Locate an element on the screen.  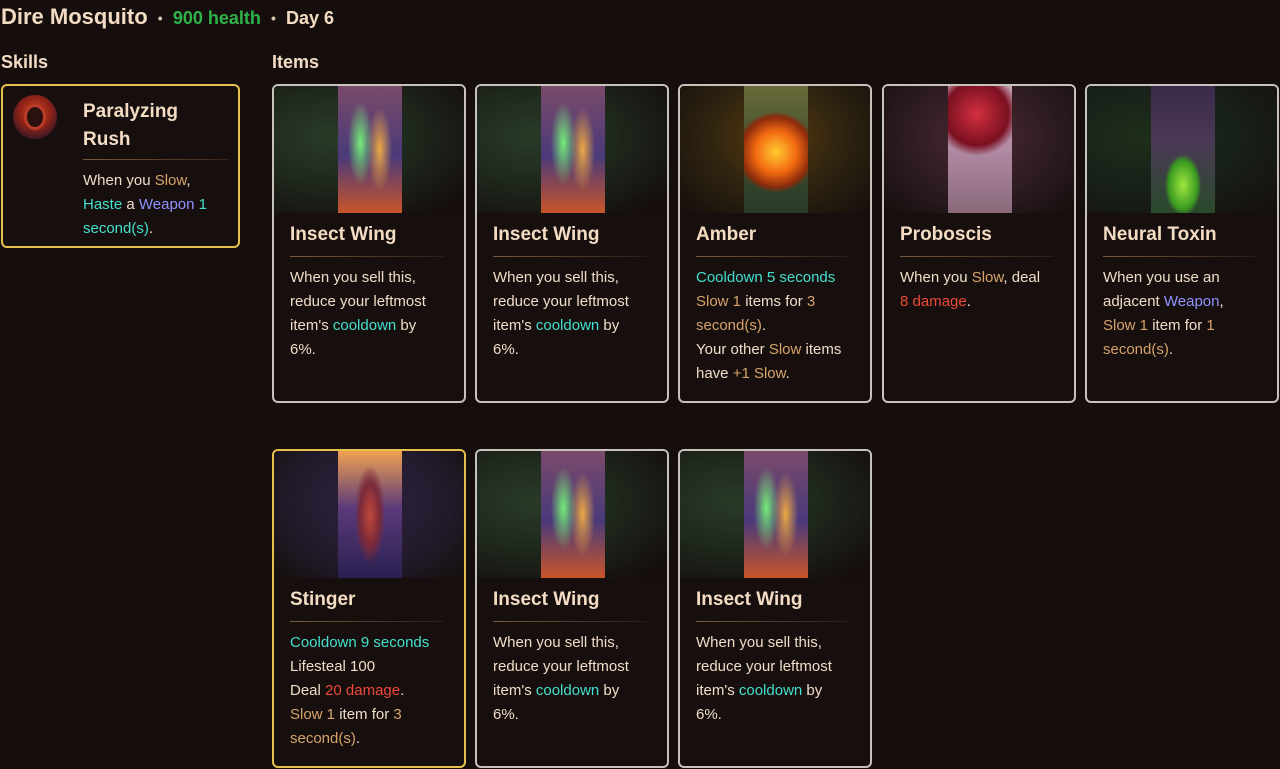
day-counter: Day 6 is located at coordinates (310, 18).